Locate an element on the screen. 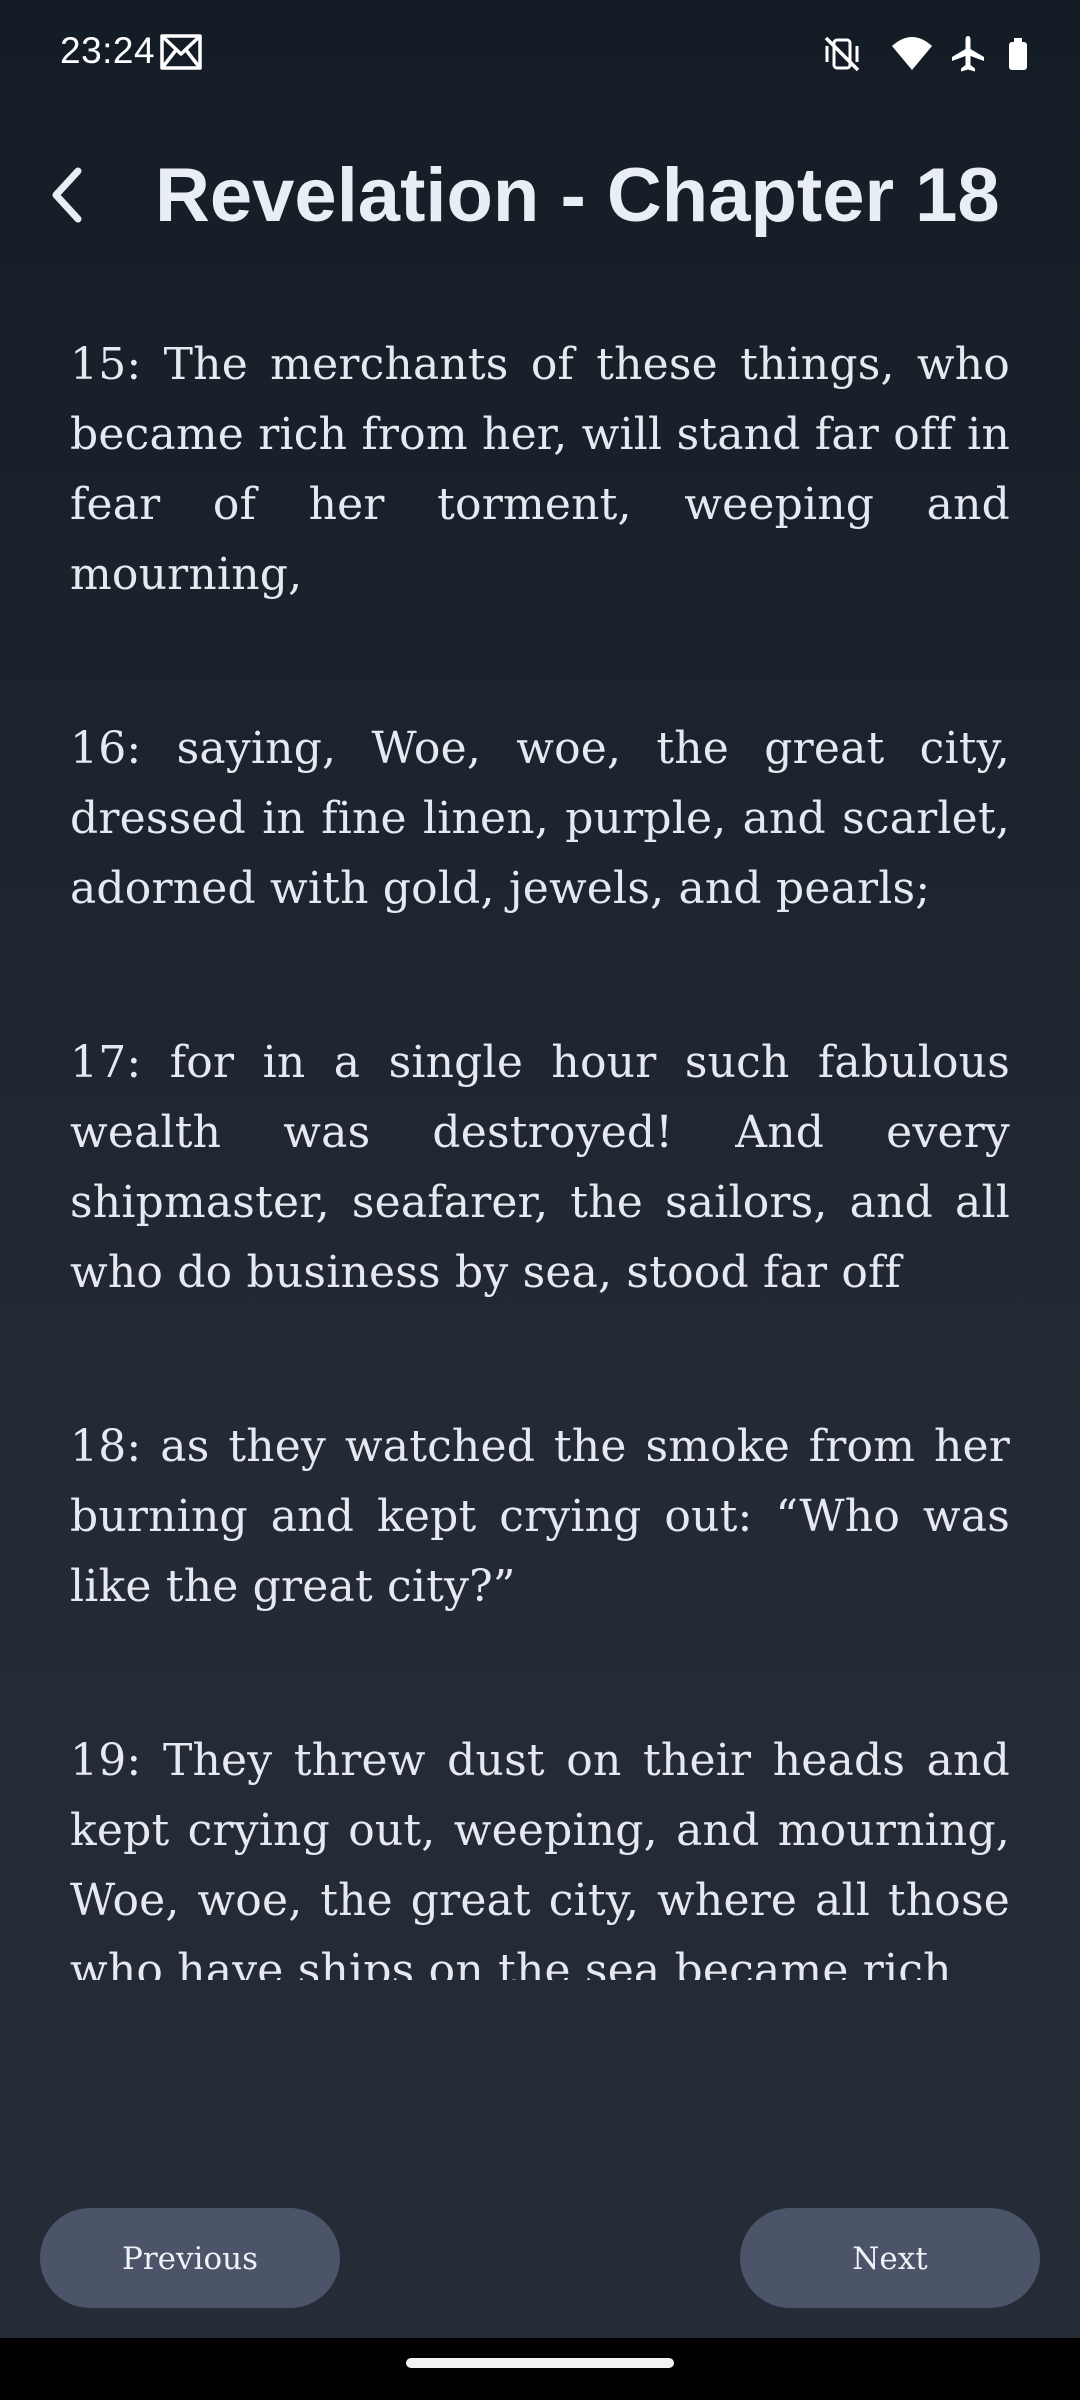  airplane-icon is located at coordinates (968, 54).